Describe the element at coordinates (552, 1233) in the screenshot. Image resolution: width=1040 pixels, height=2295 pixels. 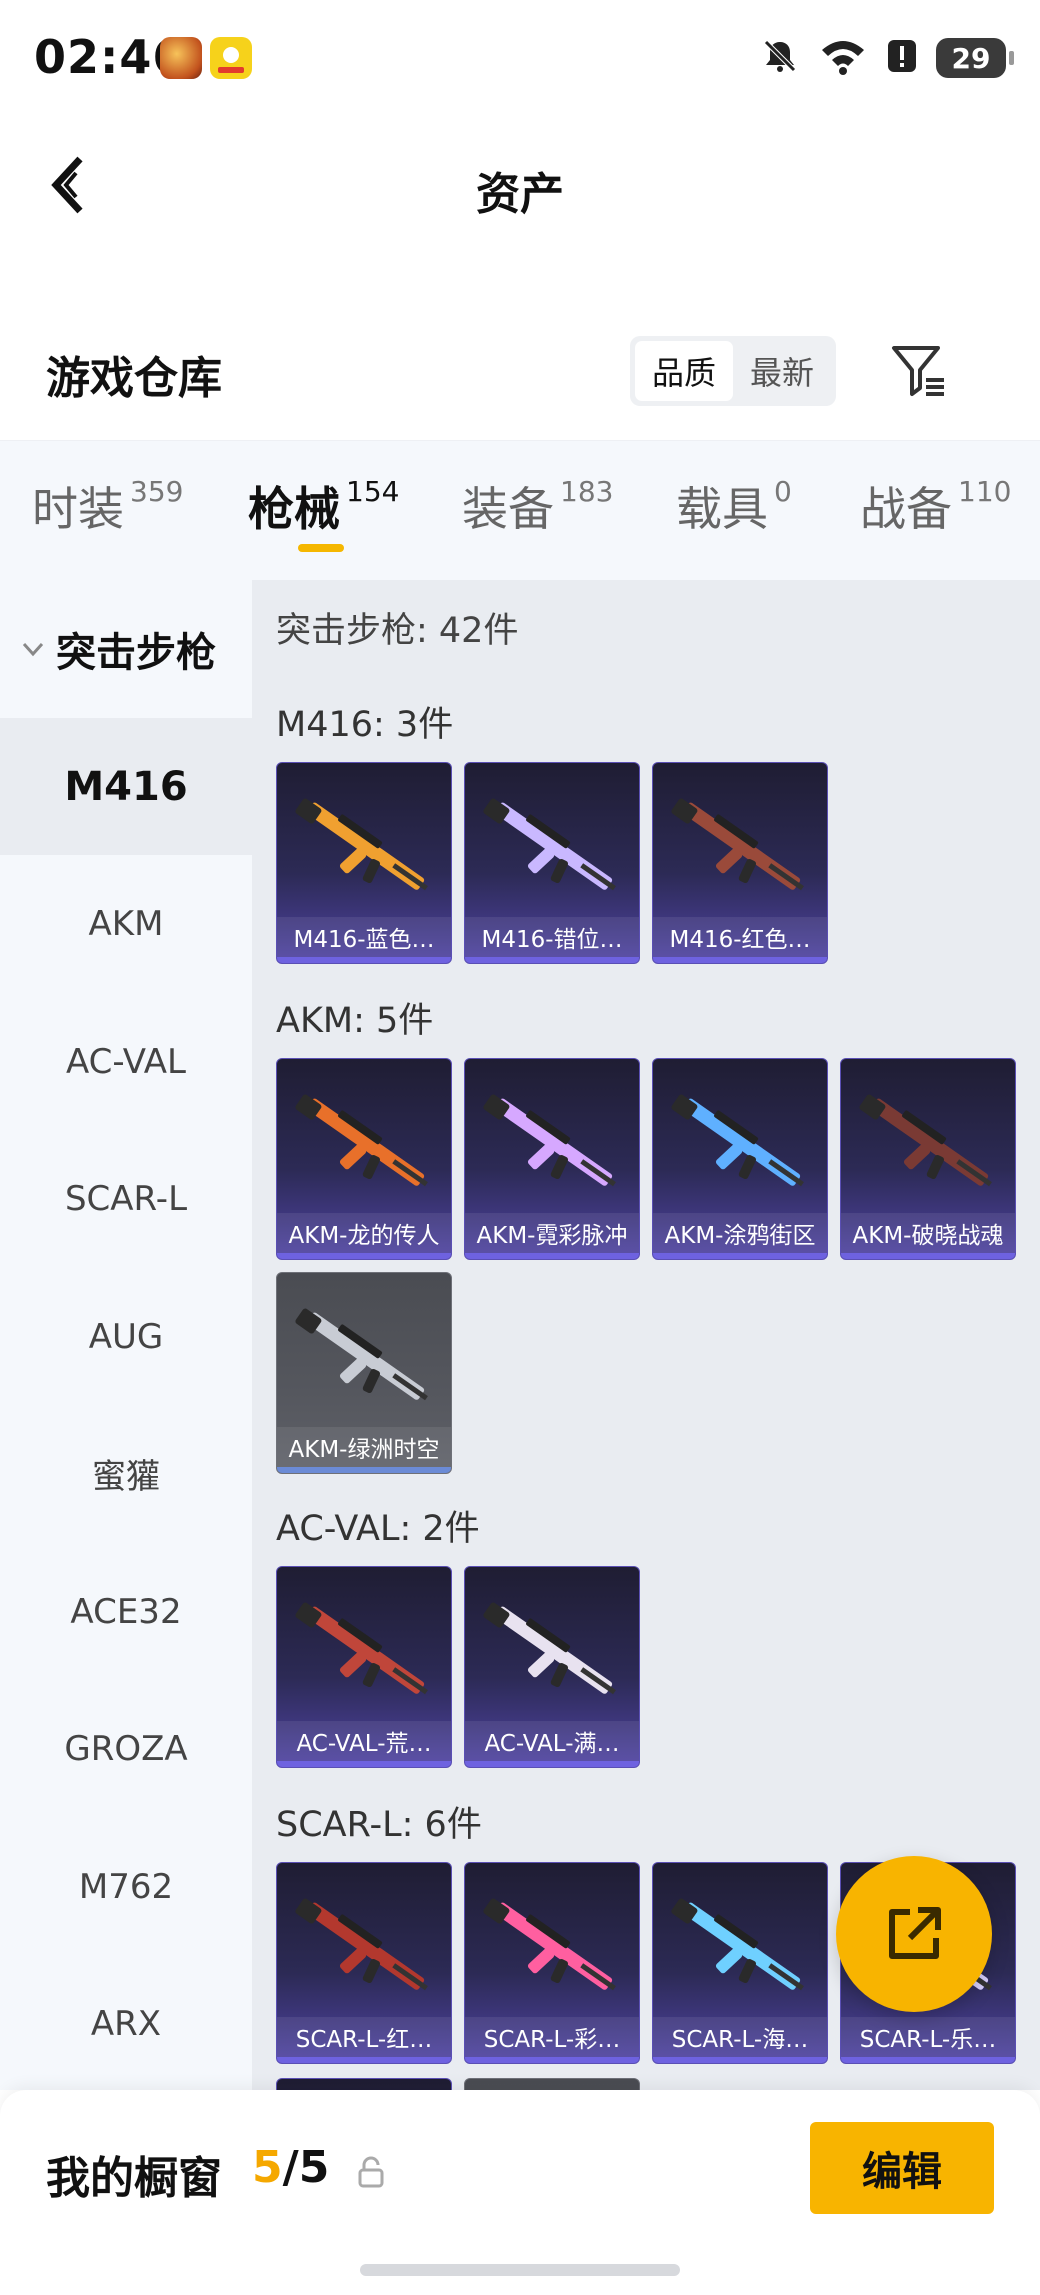
I see `skin-card-label: AKM-霓彩脉冲` at that location.